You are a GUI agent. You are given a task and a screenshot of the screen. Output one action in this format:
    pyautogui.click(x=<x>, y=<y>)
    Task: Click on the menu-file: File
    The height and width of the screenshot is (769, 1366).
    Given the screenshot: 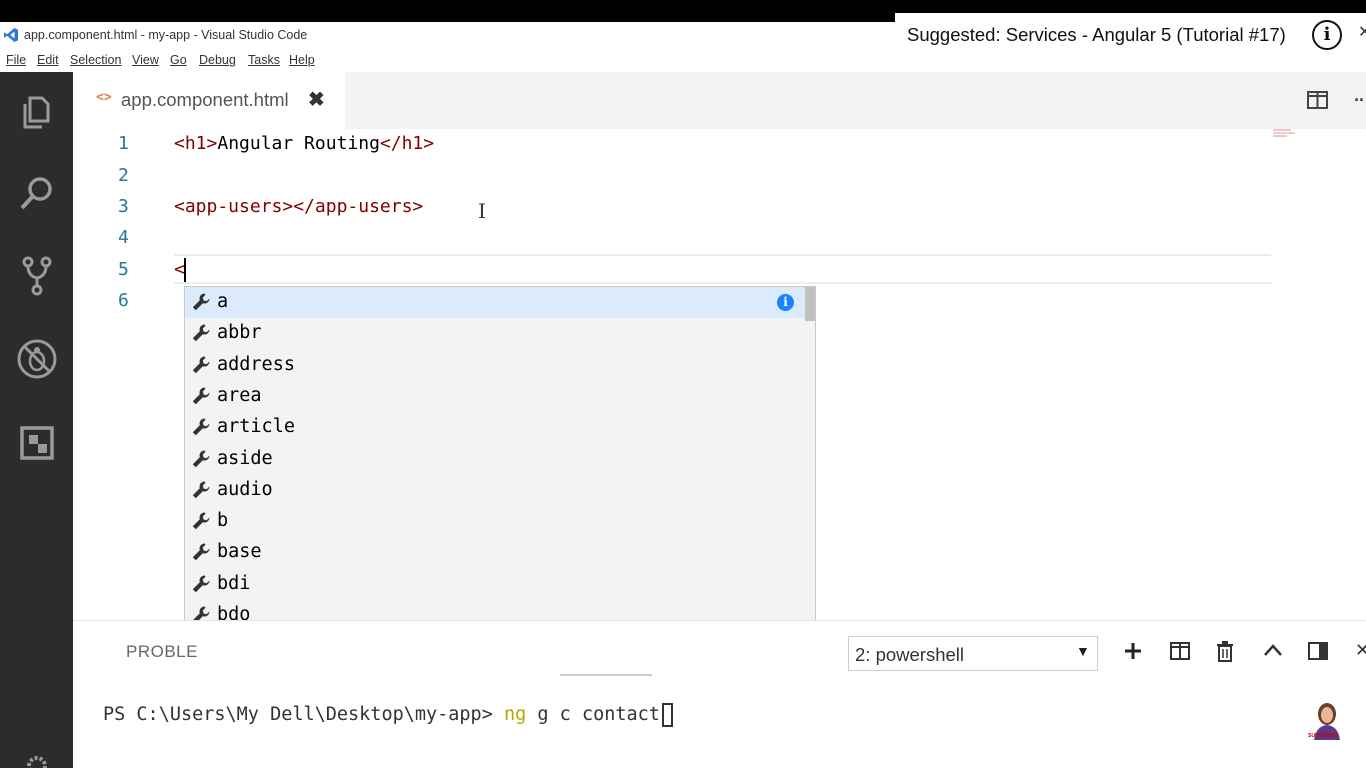 What is the action you would take?
    pyautogui.click(x=16, y=60)
    